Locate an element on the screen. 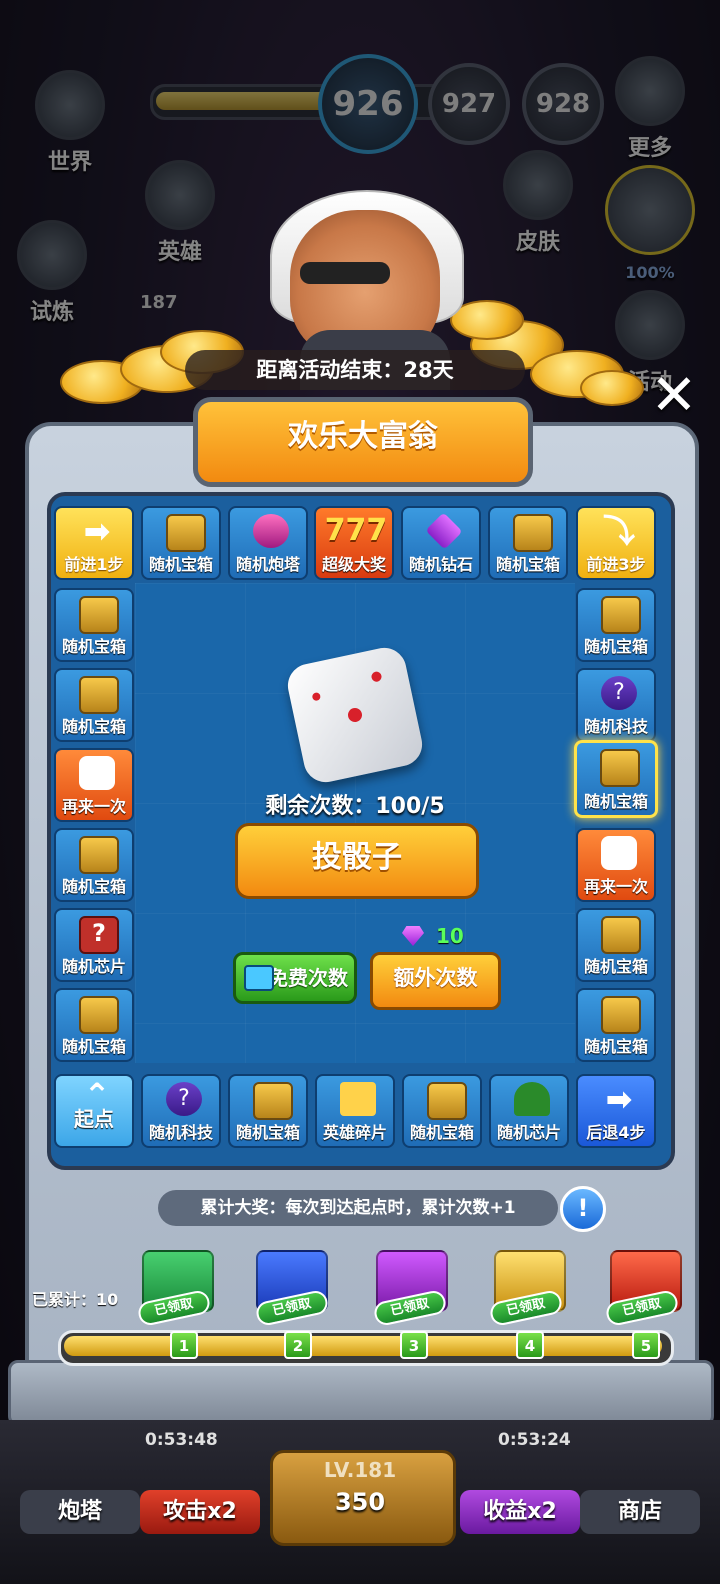 The width and height of the screenshot is (720, 1584). tile-back-4: ➡ 后退4步 is located at coordinates (616, 1111).